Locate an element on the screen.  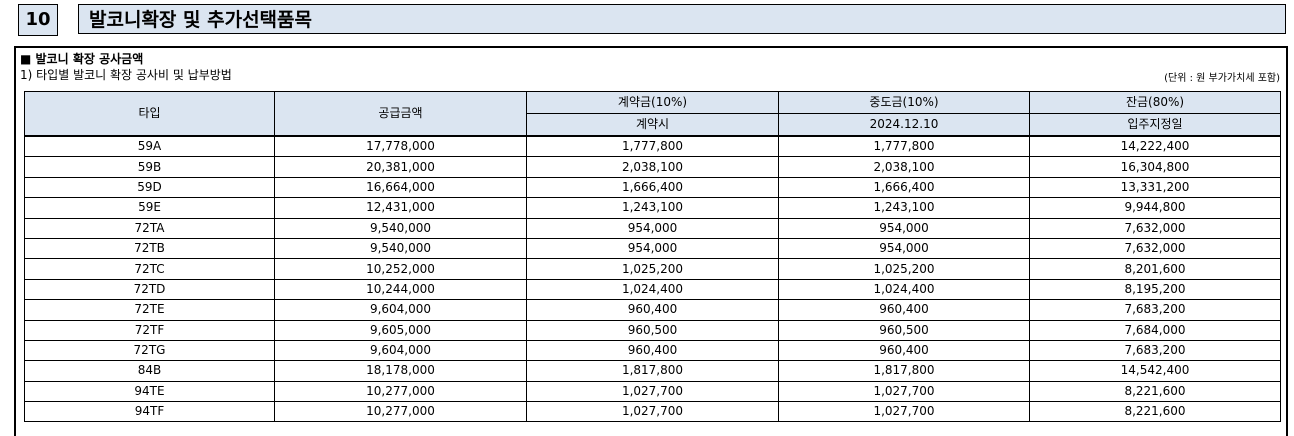
cell-balance: 9,944,800 is located at coordinates (1155, 208).